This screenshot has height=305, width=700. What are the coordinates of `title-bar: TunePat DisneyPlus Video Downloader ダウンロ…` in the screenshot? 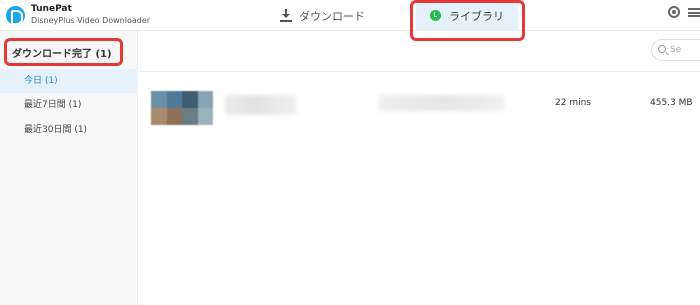 It's located at (350, 15).